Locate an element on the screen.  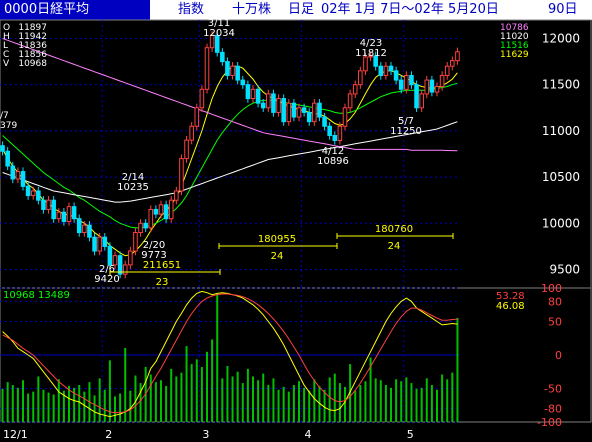
ohlcv-key: V is located at coordinates (6, 64).